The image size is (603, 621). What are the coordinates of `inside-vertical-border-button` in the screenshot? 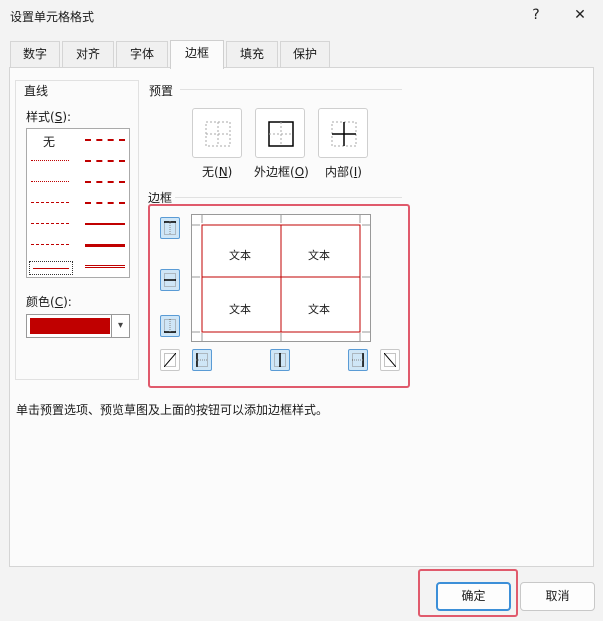 It's located at (280, 360).